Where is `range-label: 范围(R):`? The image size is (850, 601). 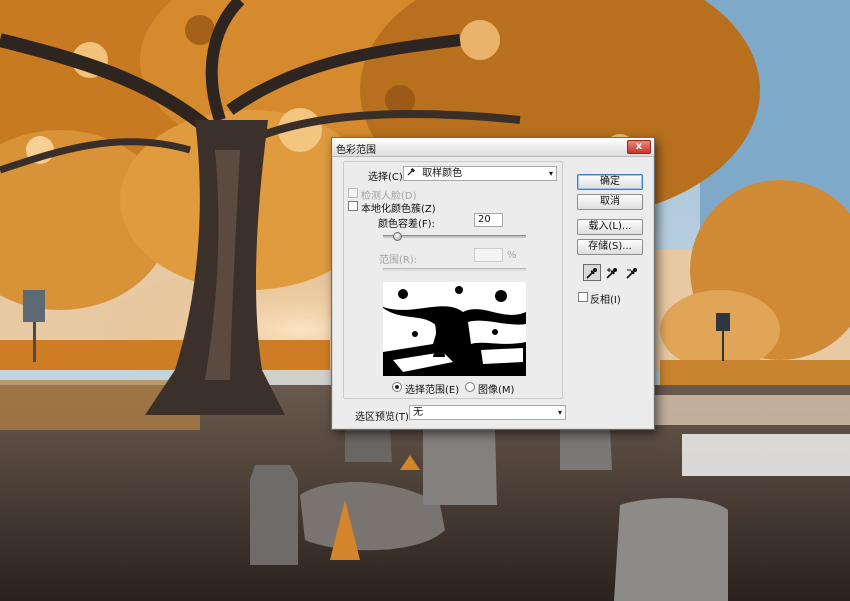 range-label: 范围(R): is located at coordinates (398, 260).